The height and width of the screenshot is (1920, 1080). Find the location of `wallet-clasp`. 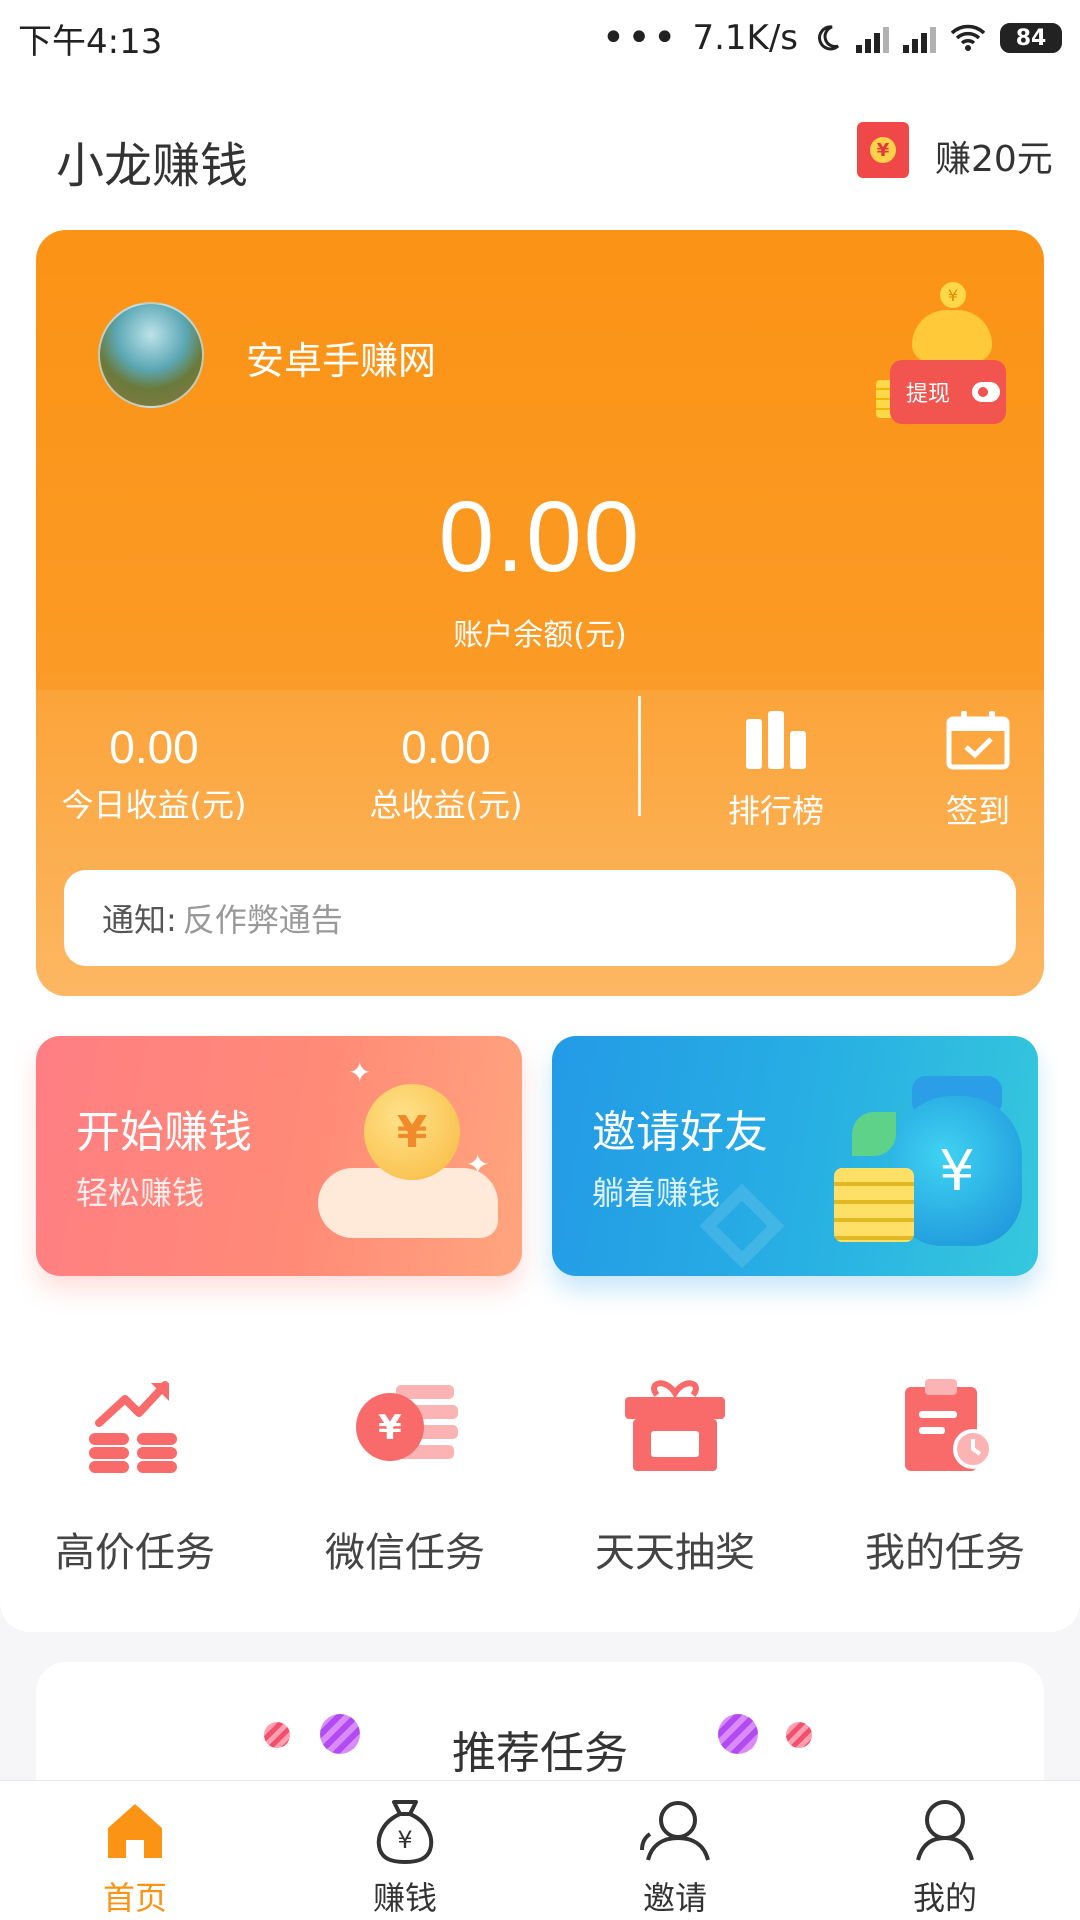

wallet-clasp is located at coordinates (986, 392).